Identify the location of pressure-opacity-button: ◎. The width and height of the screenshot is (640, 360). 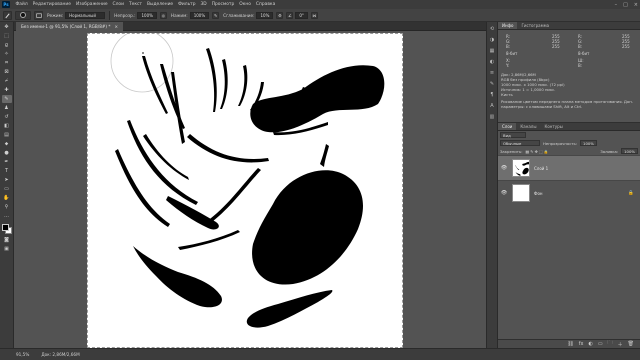
(163, 15).